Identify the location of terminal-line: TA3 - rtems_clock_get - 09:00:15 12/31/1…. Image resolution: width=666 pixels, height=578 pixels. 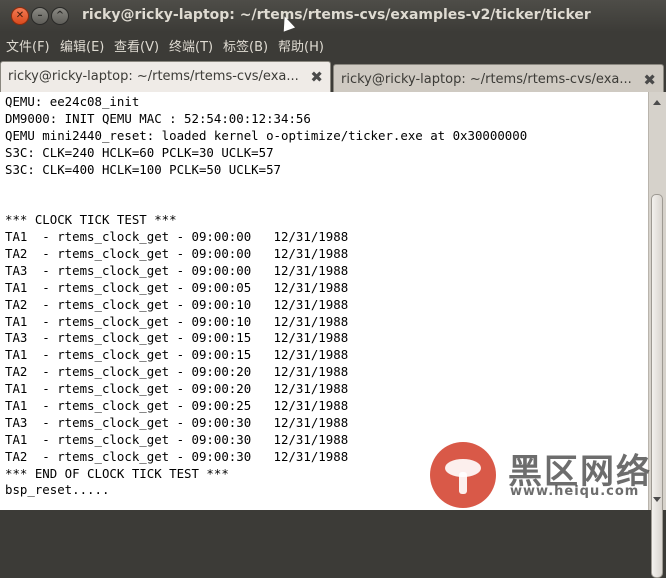
(177, 338).